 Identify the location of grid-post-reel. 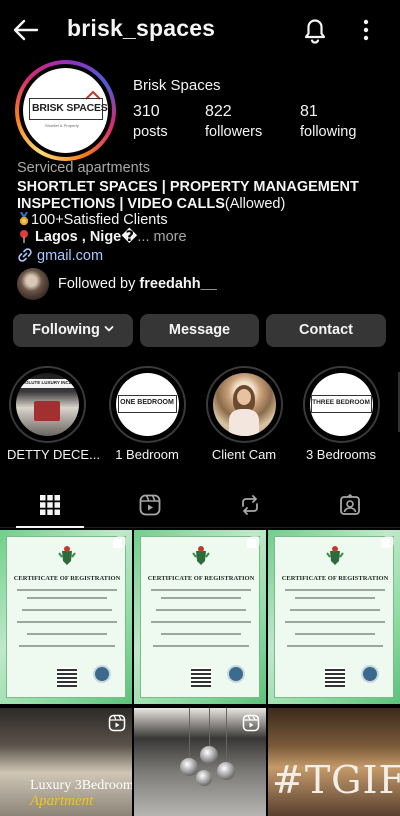
(200, 762).